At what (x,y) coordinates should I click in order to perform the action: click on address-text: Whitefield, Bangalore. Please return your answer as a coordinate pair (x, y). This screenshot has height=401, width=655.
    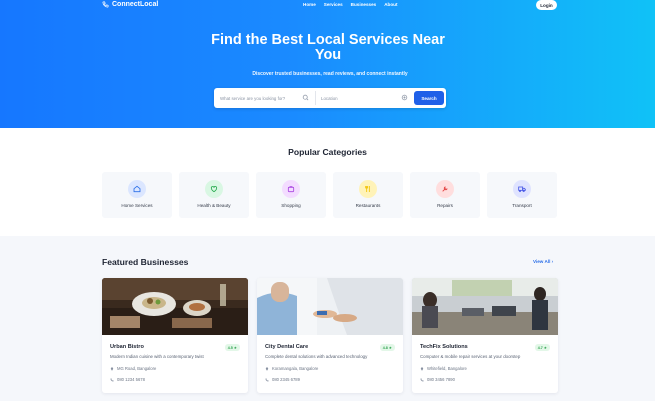
    Looking at the image, I should click on (447, 368).